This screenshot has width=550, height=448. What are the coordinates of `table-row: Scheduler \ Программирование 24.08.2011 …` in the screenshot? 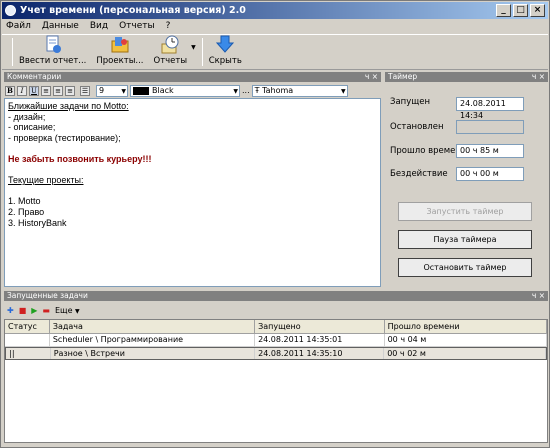 It's located at (276, 340).